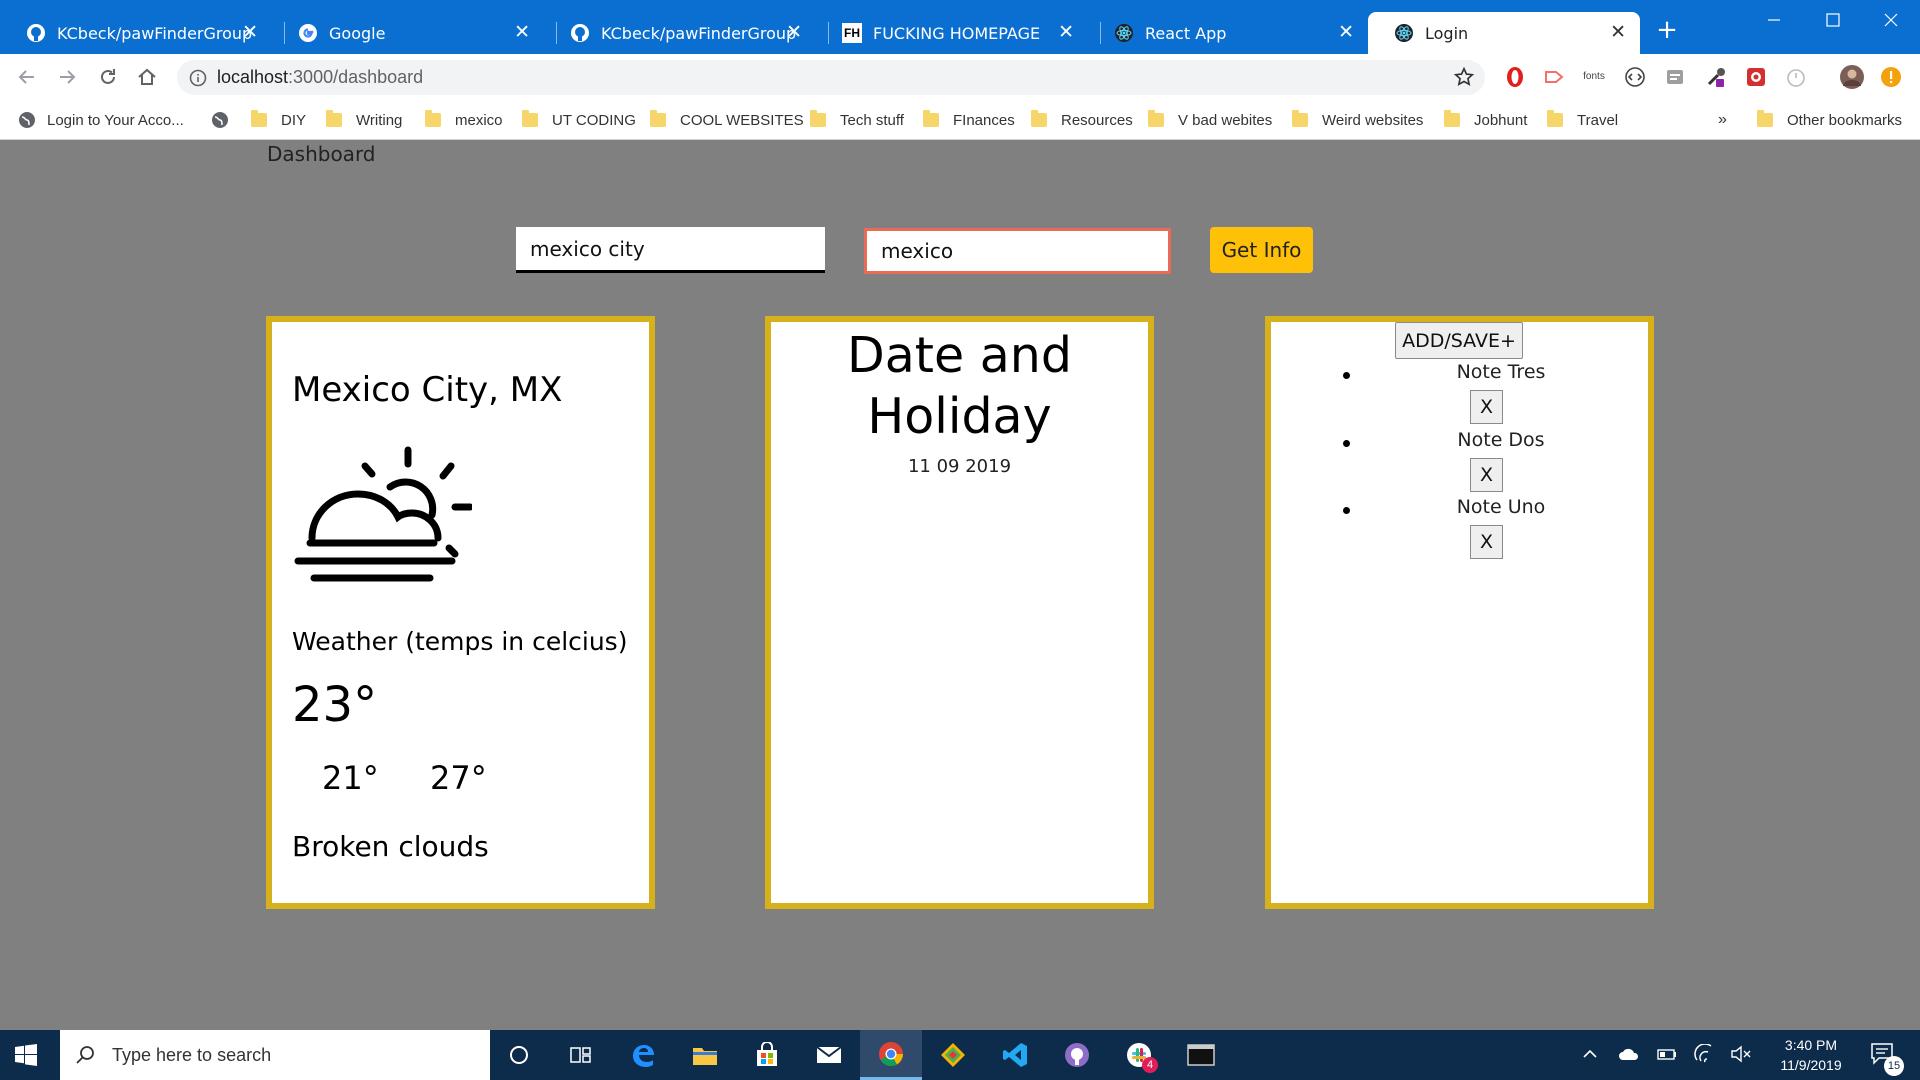  What do you see at coordinates (1741, 1054) in the screenshot?
I see `volume-muted-icon` at bounding box center [1741, 1054].